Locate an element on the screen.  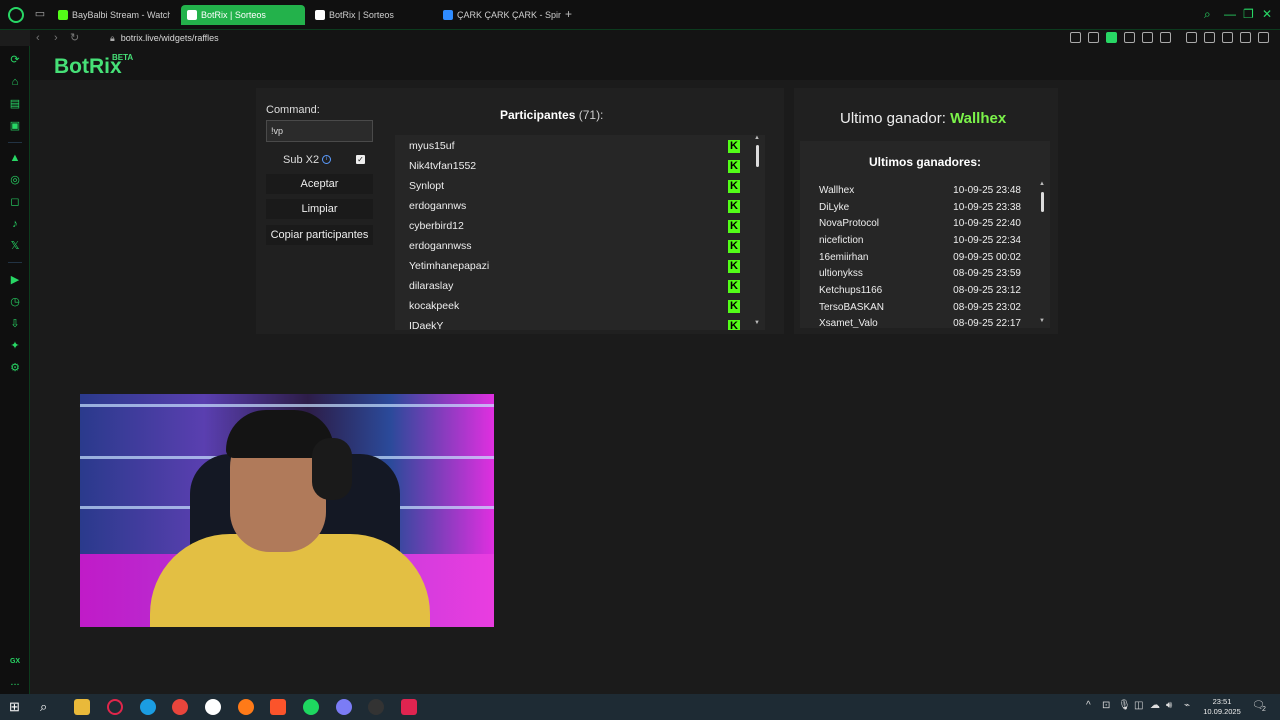
spotify-icon is located at coordinates (311, 707).